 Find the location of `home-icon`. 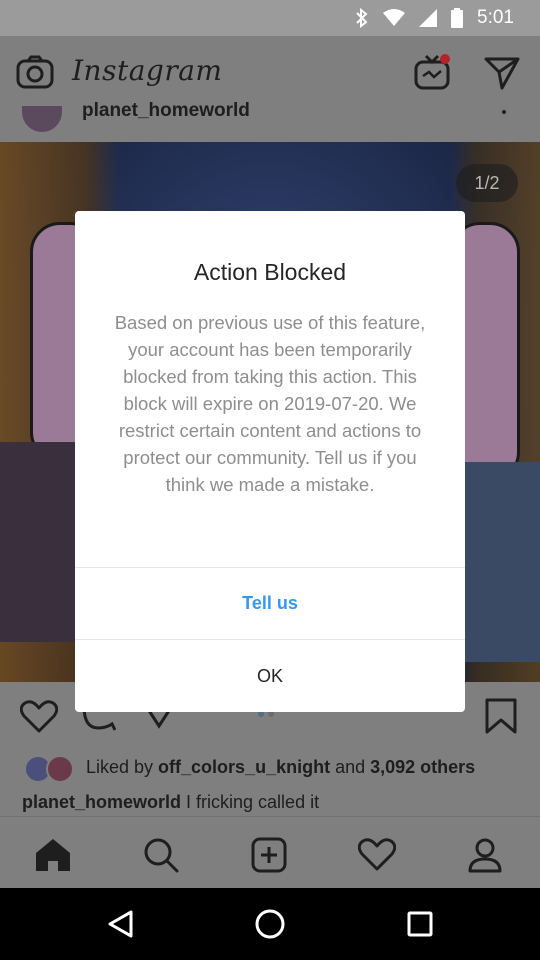

home-icon is located at coordinates (53, 855).